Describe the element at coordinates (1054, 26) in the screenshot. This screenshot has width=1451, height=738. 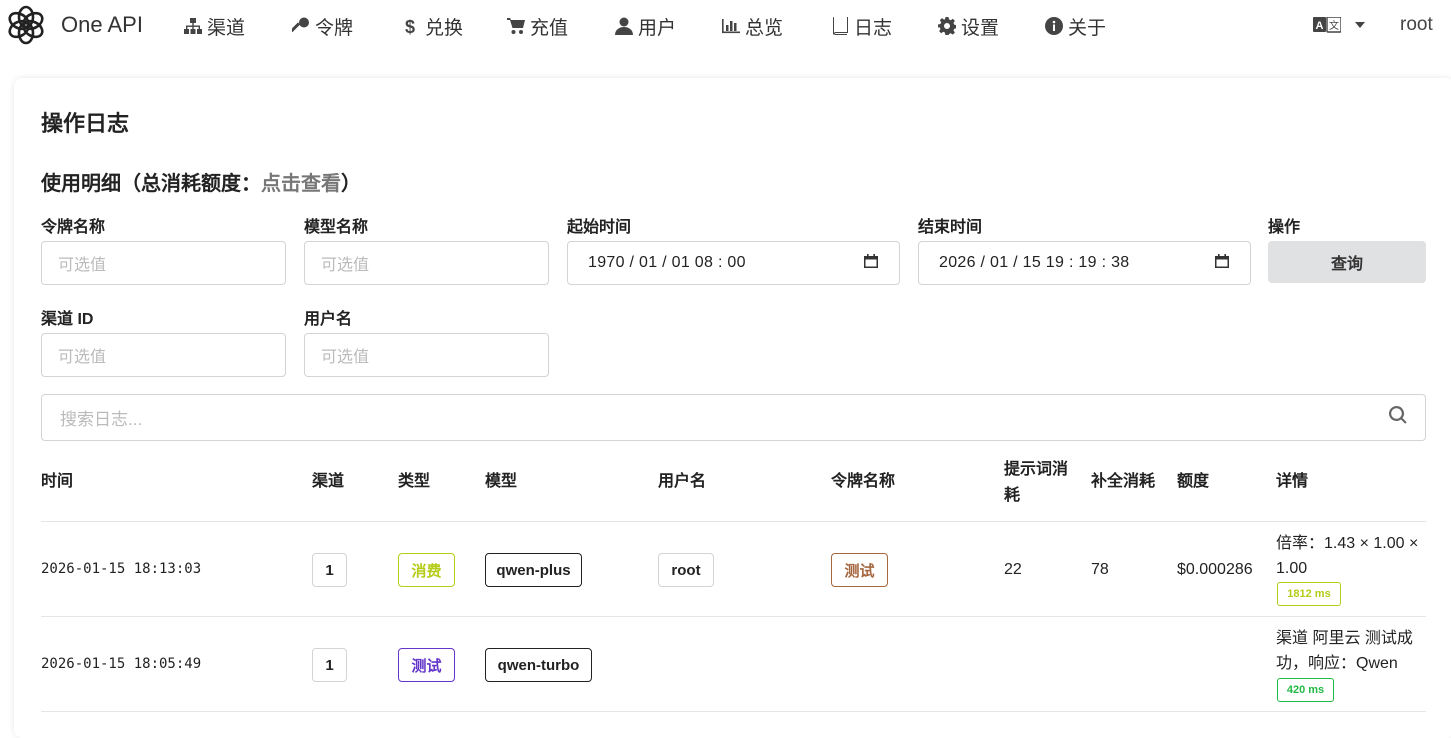
I see `info-icon` at that location.